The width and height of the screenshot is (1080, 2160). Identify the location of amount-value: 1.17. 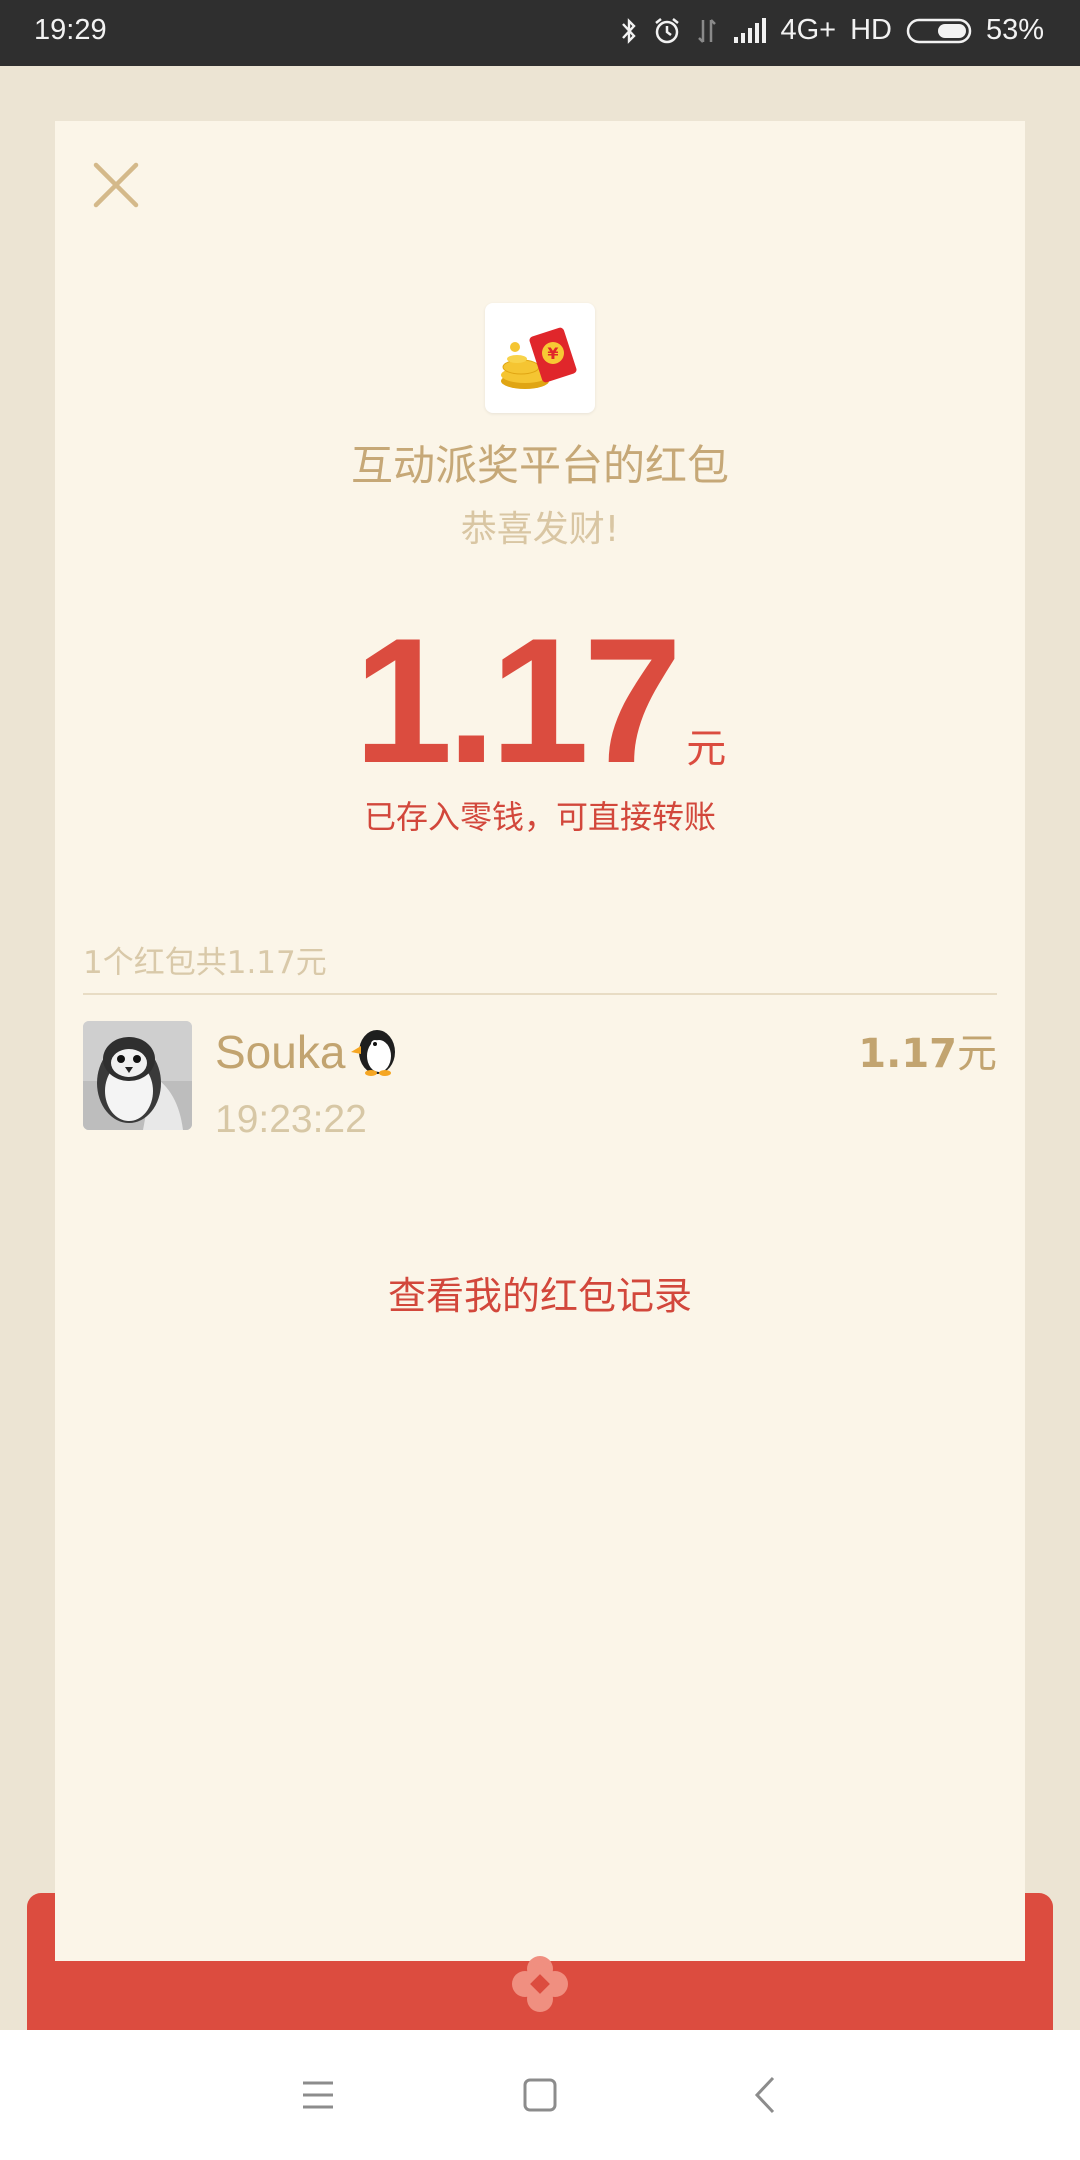
(517, 700).